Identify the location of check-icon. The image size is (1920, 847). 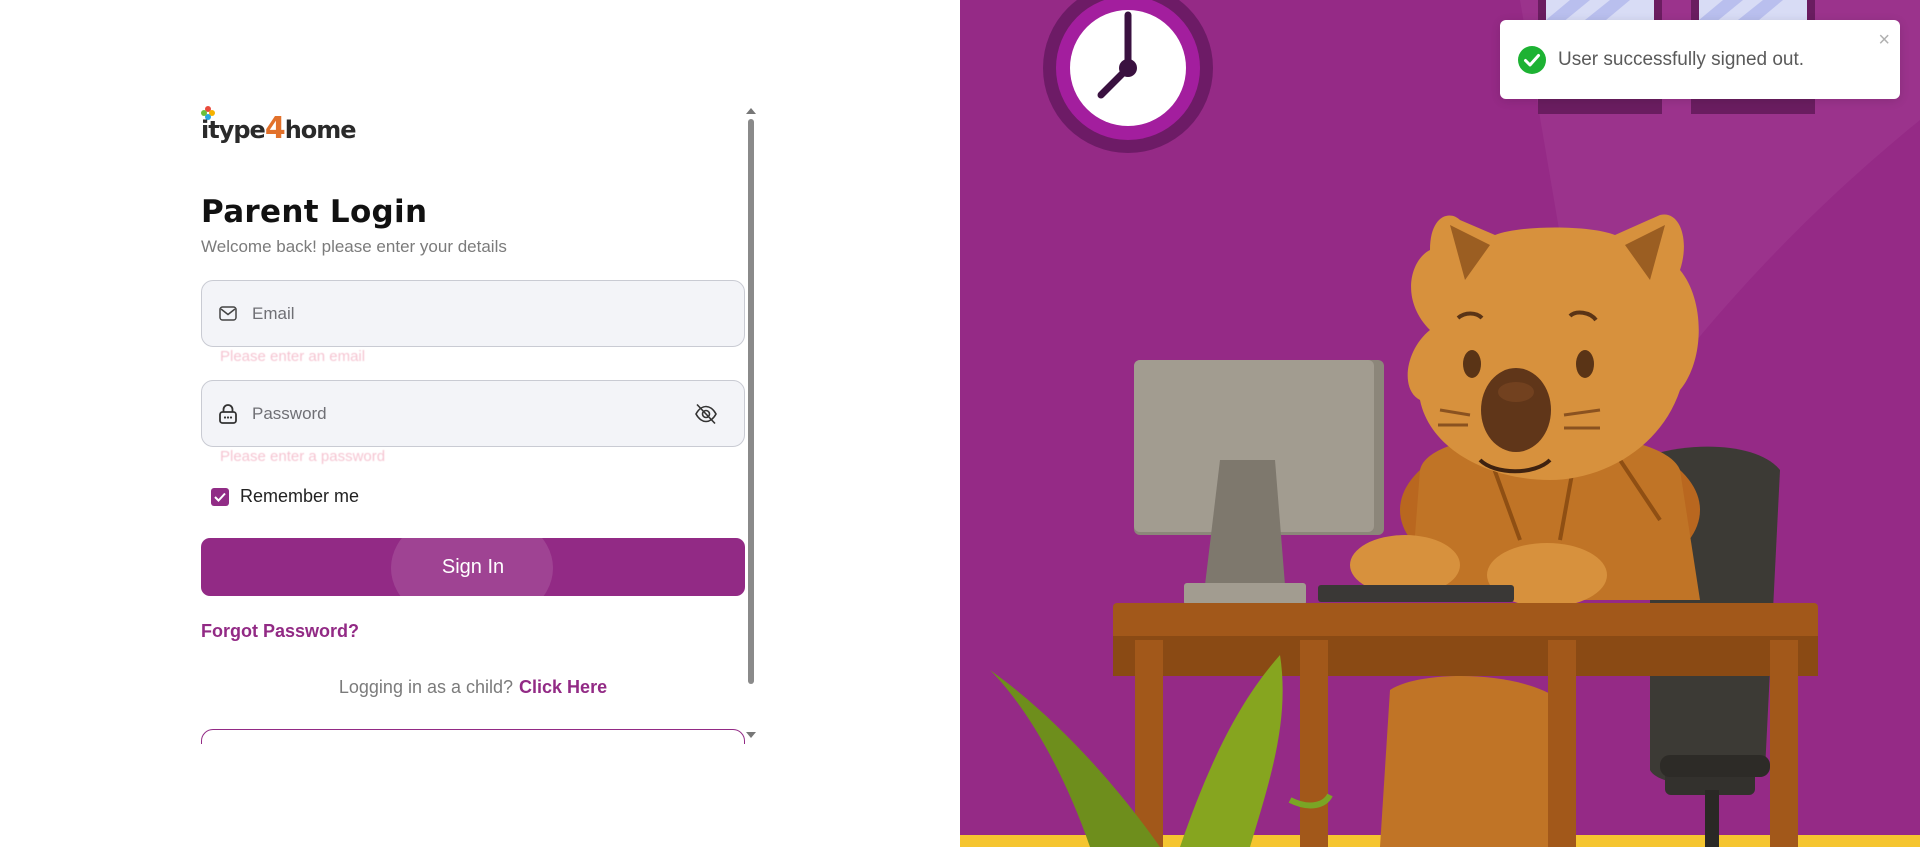
(220, 497).